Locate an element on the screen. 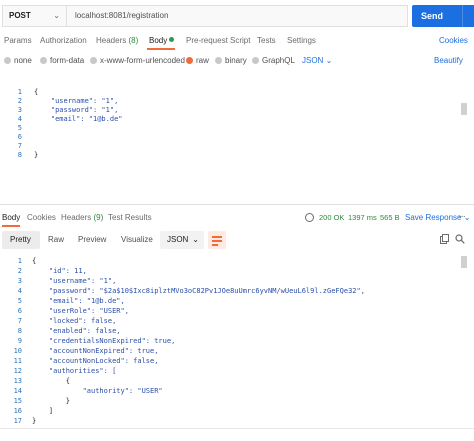 Image resolution: width=474 pixels, height=441 pixels. tab-params: Params is located at coordinates (18, 40).